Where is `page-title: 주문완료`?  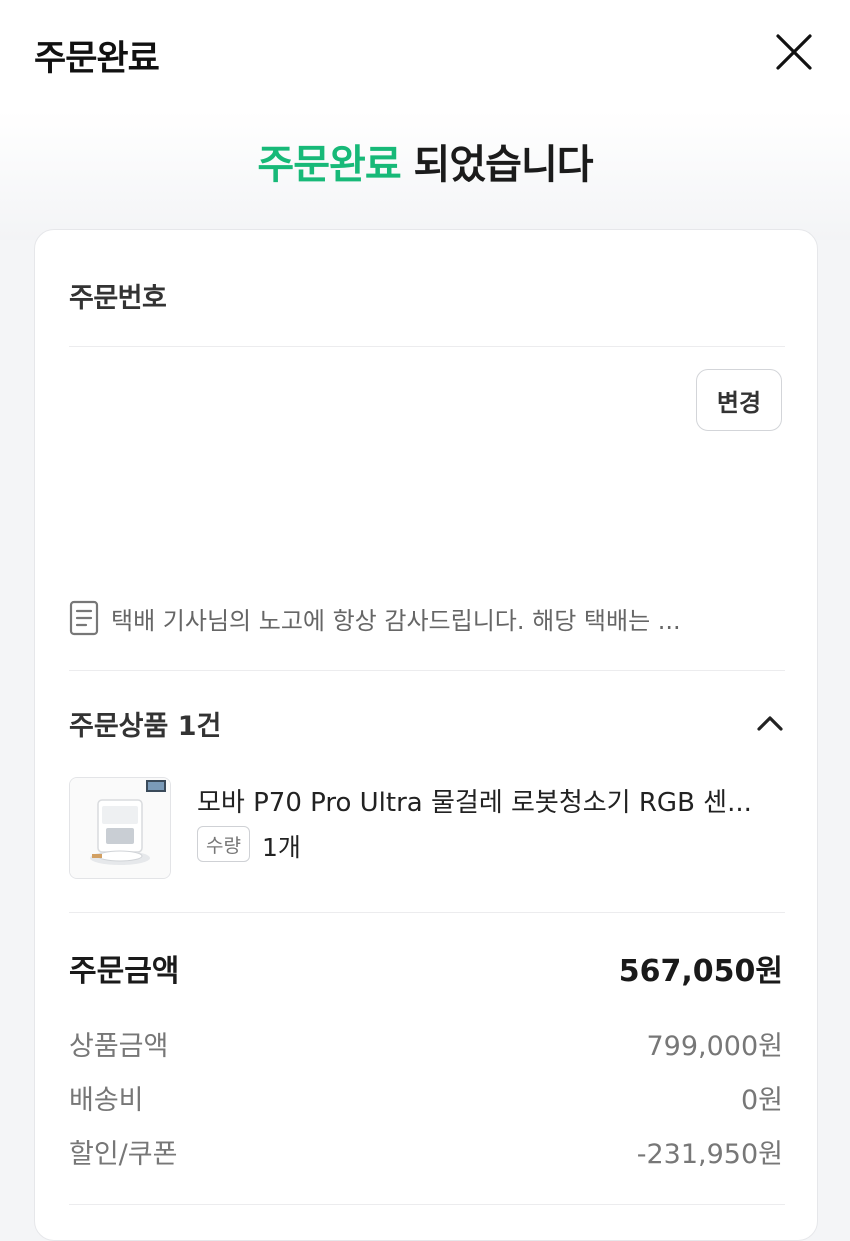 page-title: 주문완료 is located at coordinates (97, 59).